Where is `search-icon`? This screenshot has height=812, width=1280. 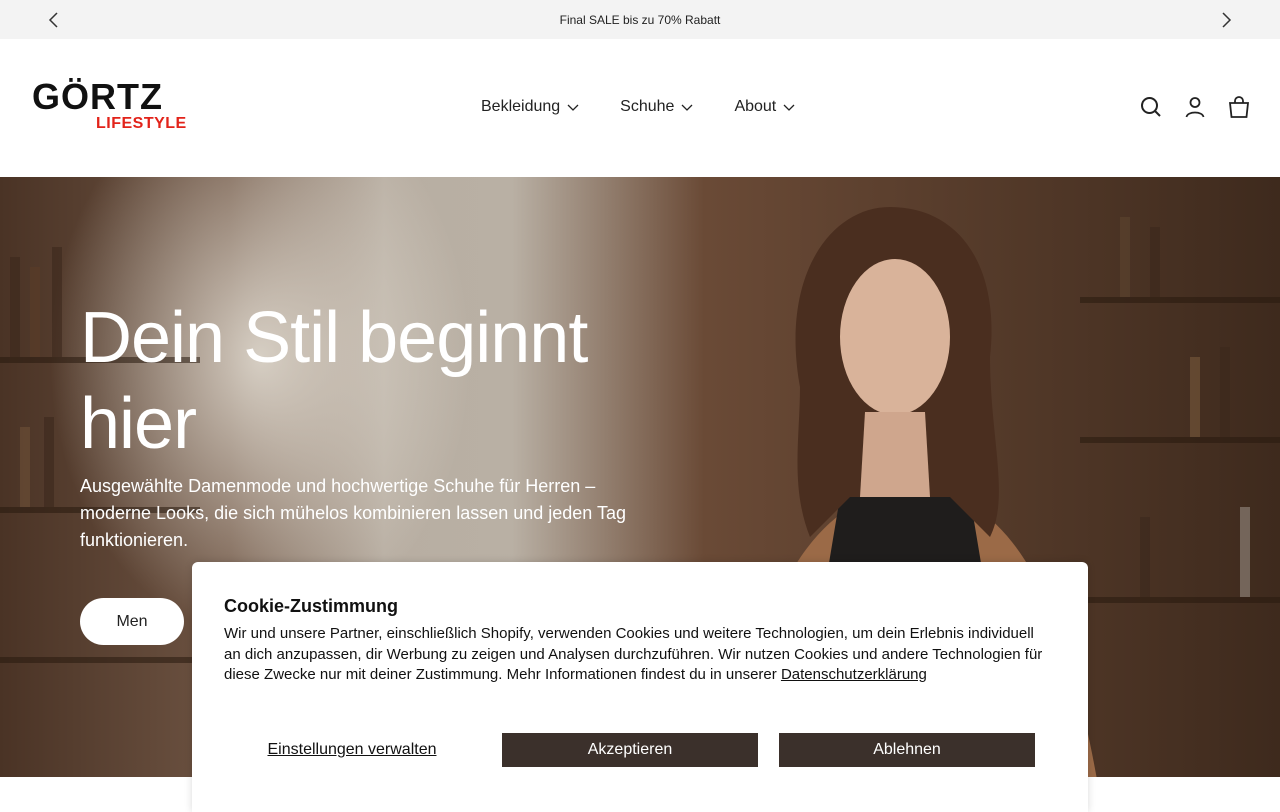 search-icon is located at coordinates (1151, 107).